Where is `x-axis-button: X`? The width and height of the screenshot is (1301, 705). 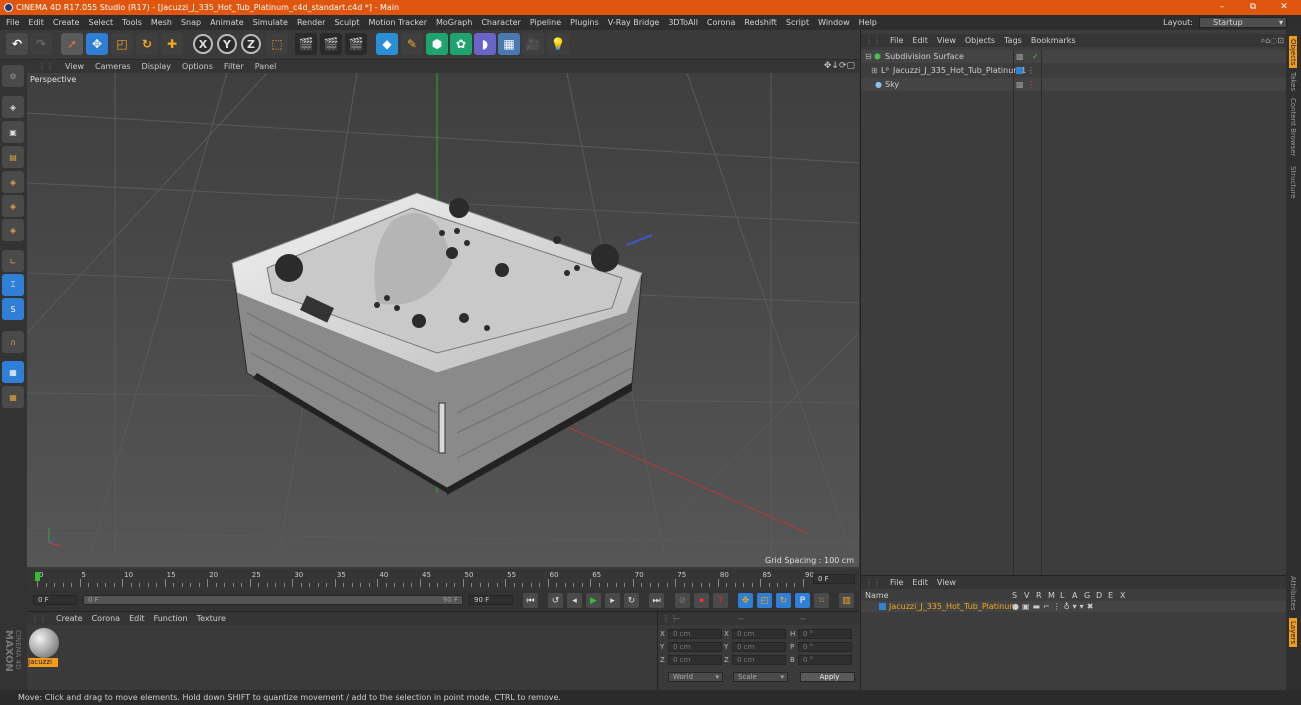 x-axis-button: X is located at coordinates (203, 44).